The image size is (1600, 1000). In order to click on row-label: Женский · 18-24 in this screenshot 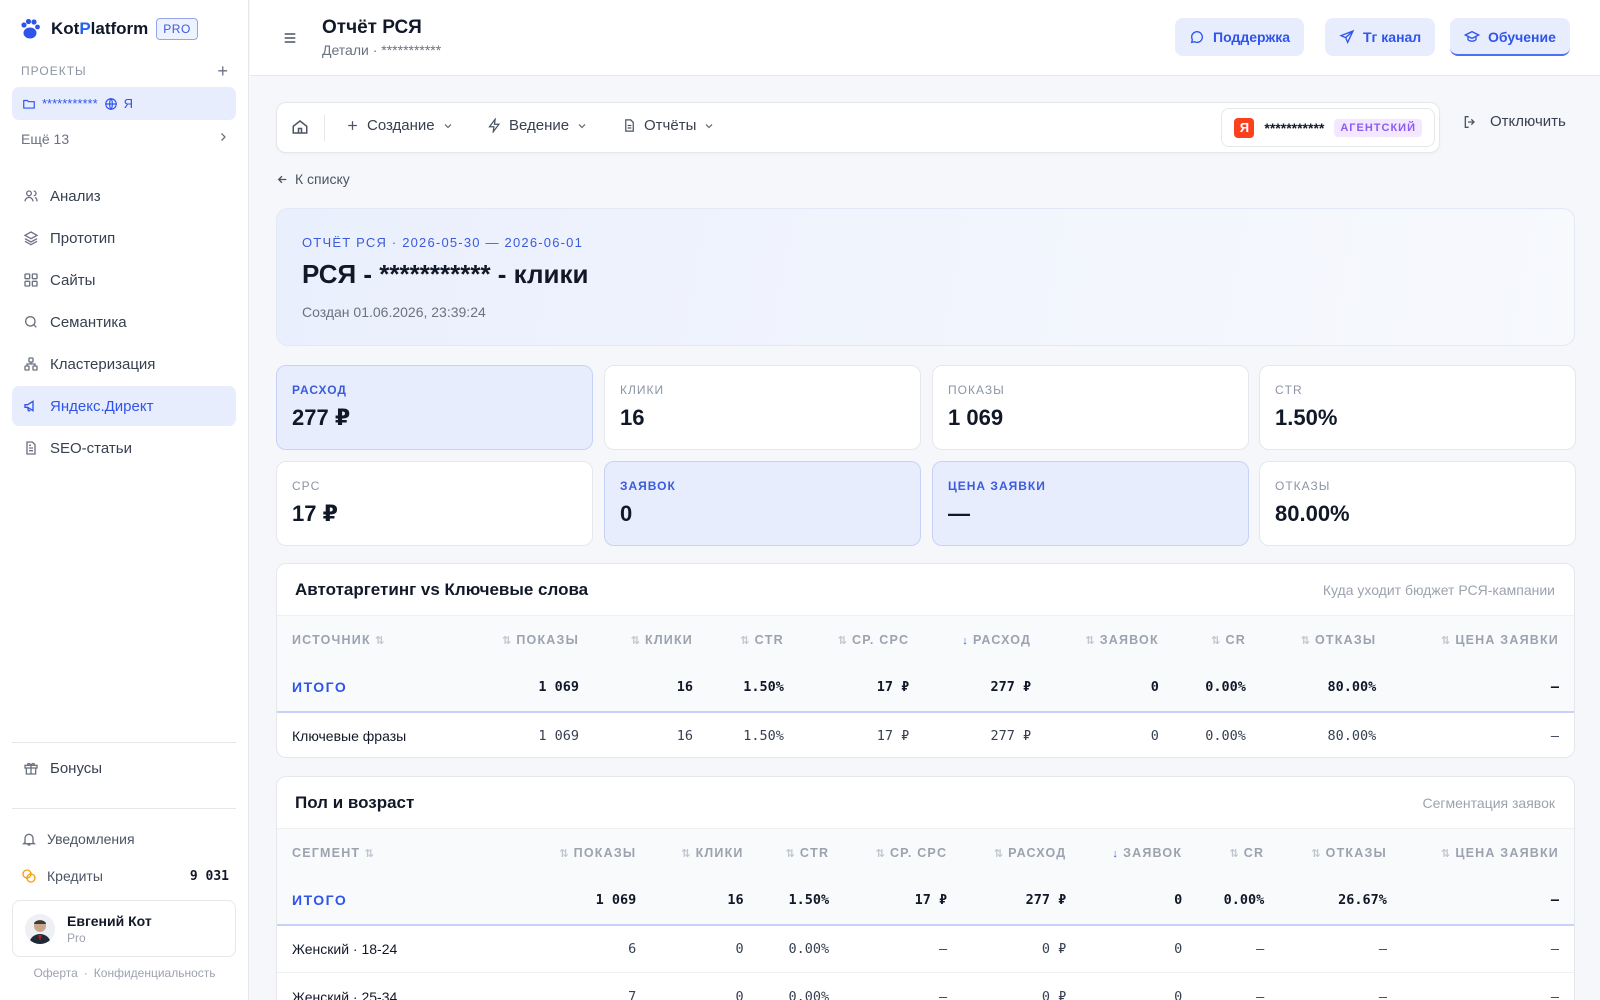, I will do `click(402, 948)`.